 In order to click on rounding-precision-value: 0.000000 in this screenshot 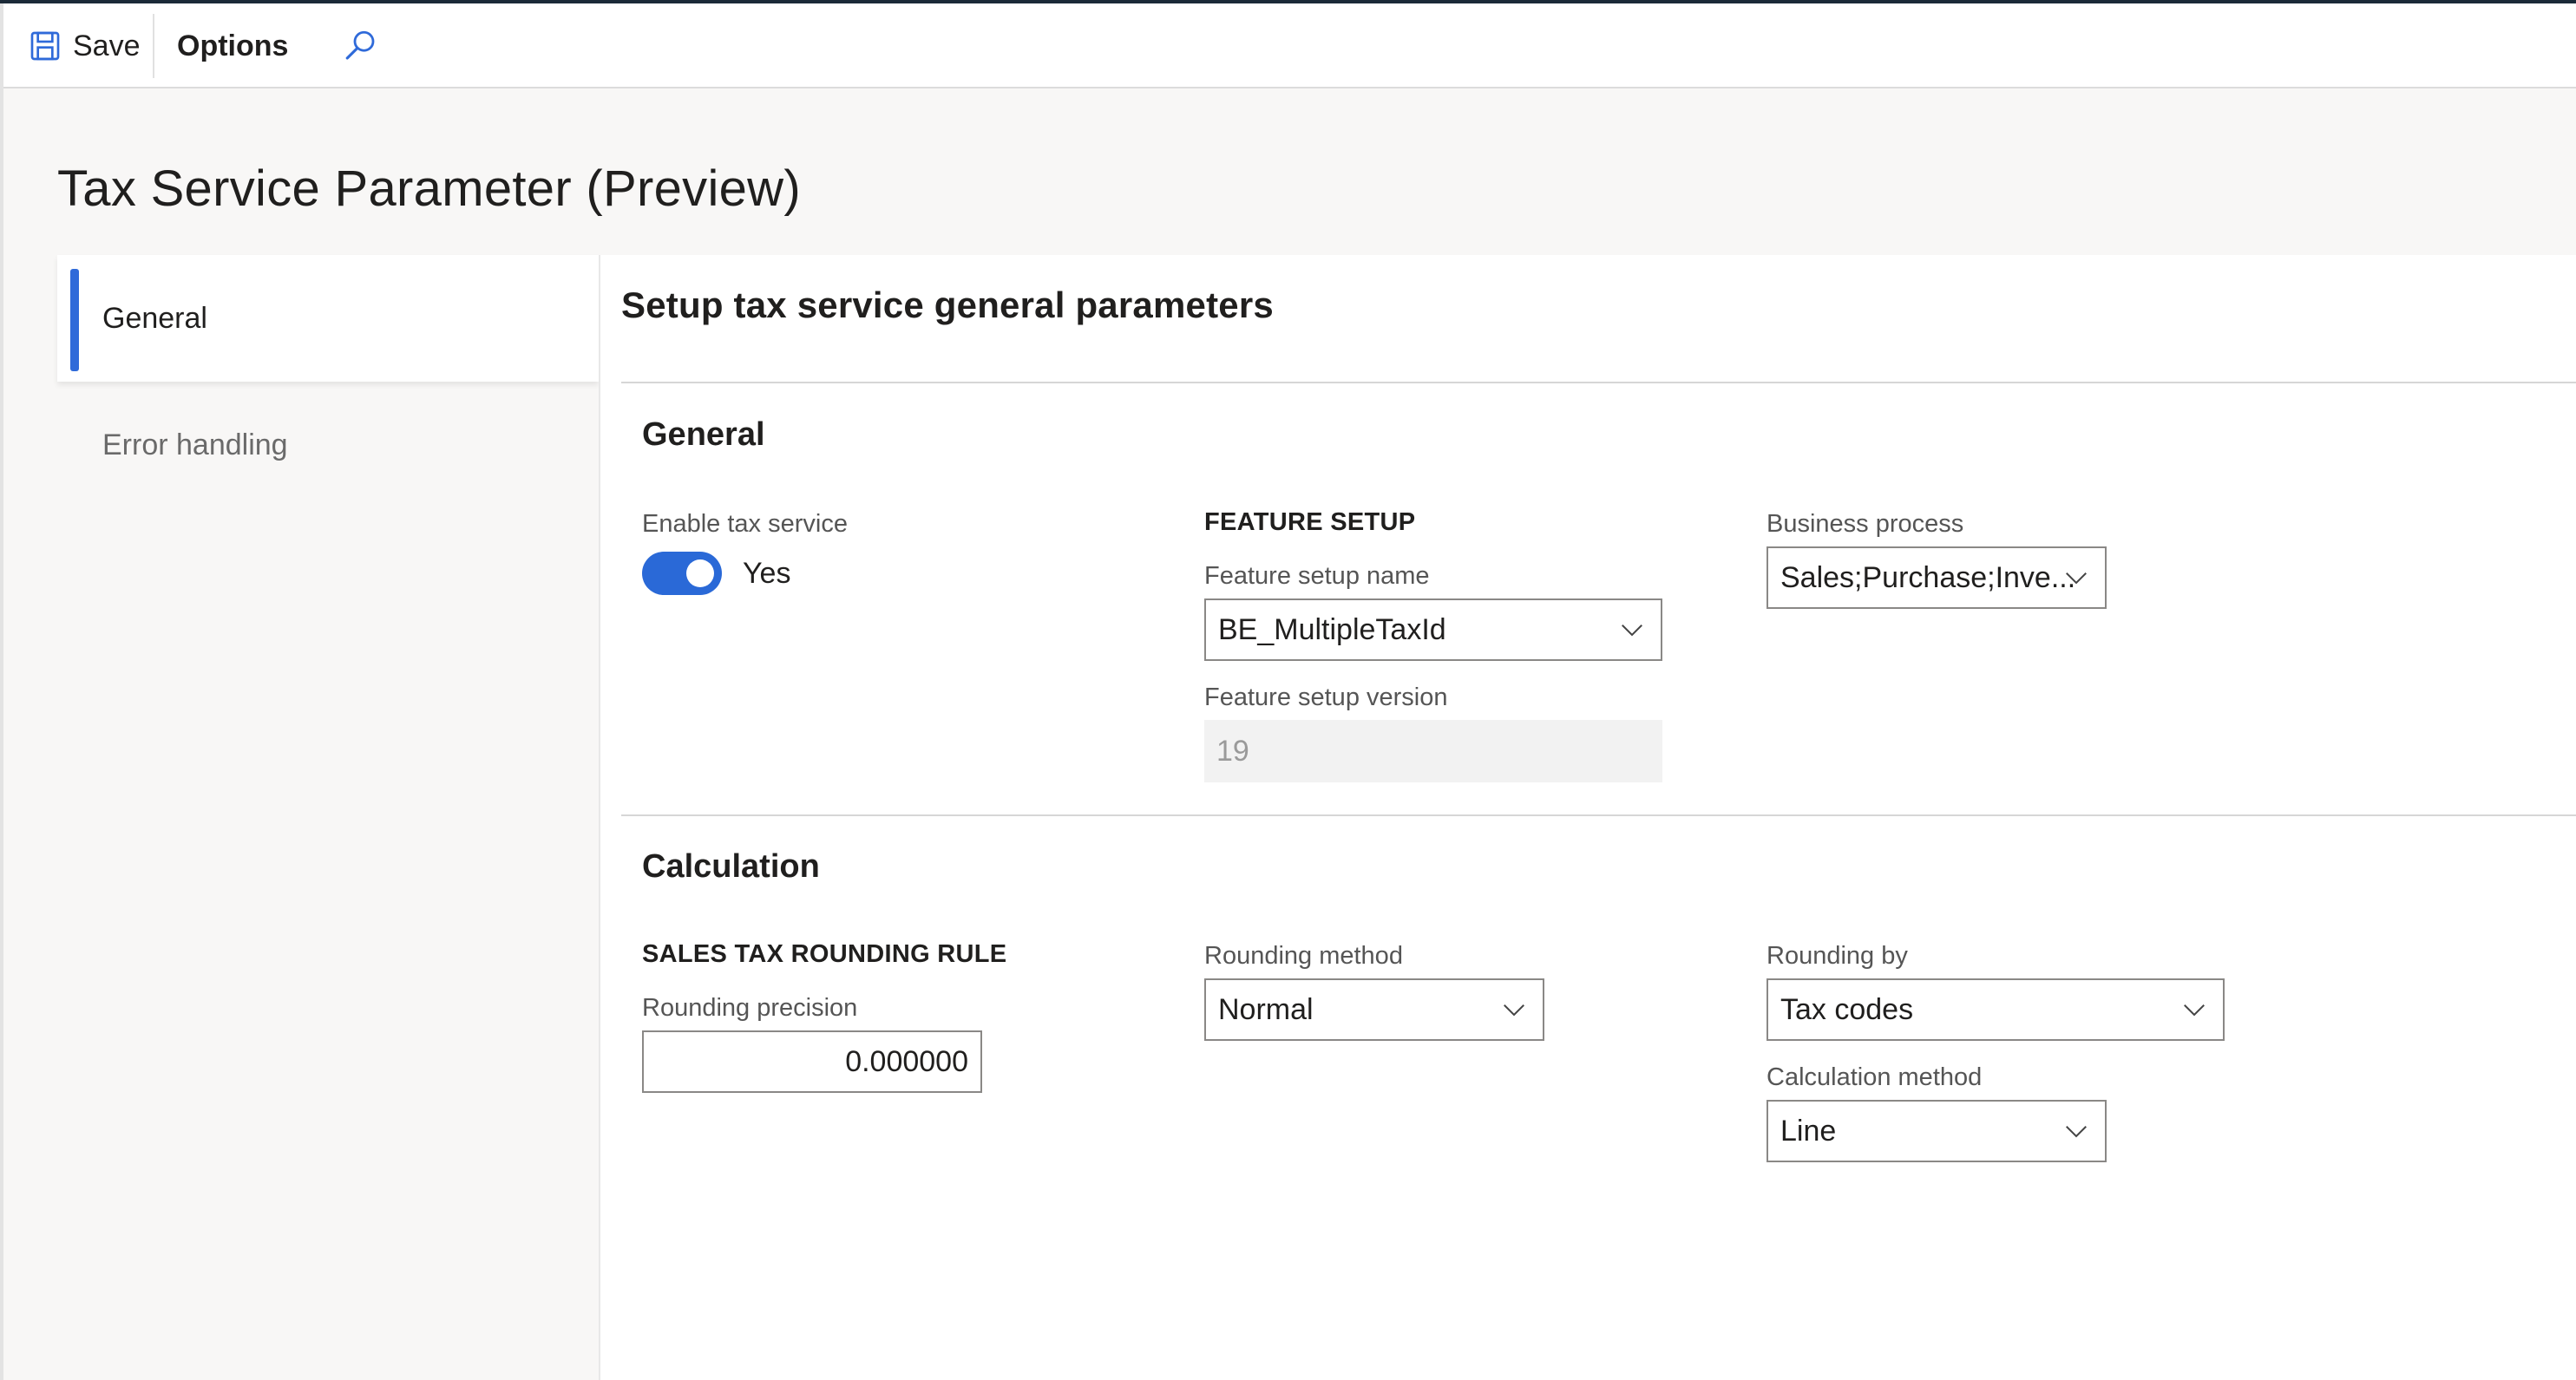, I will do `click(906, 1061)`.